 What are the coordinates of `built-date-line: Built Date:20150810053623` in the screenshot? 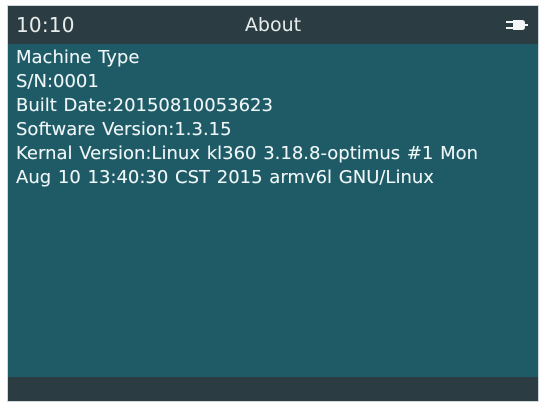 It's located at (144, 105).